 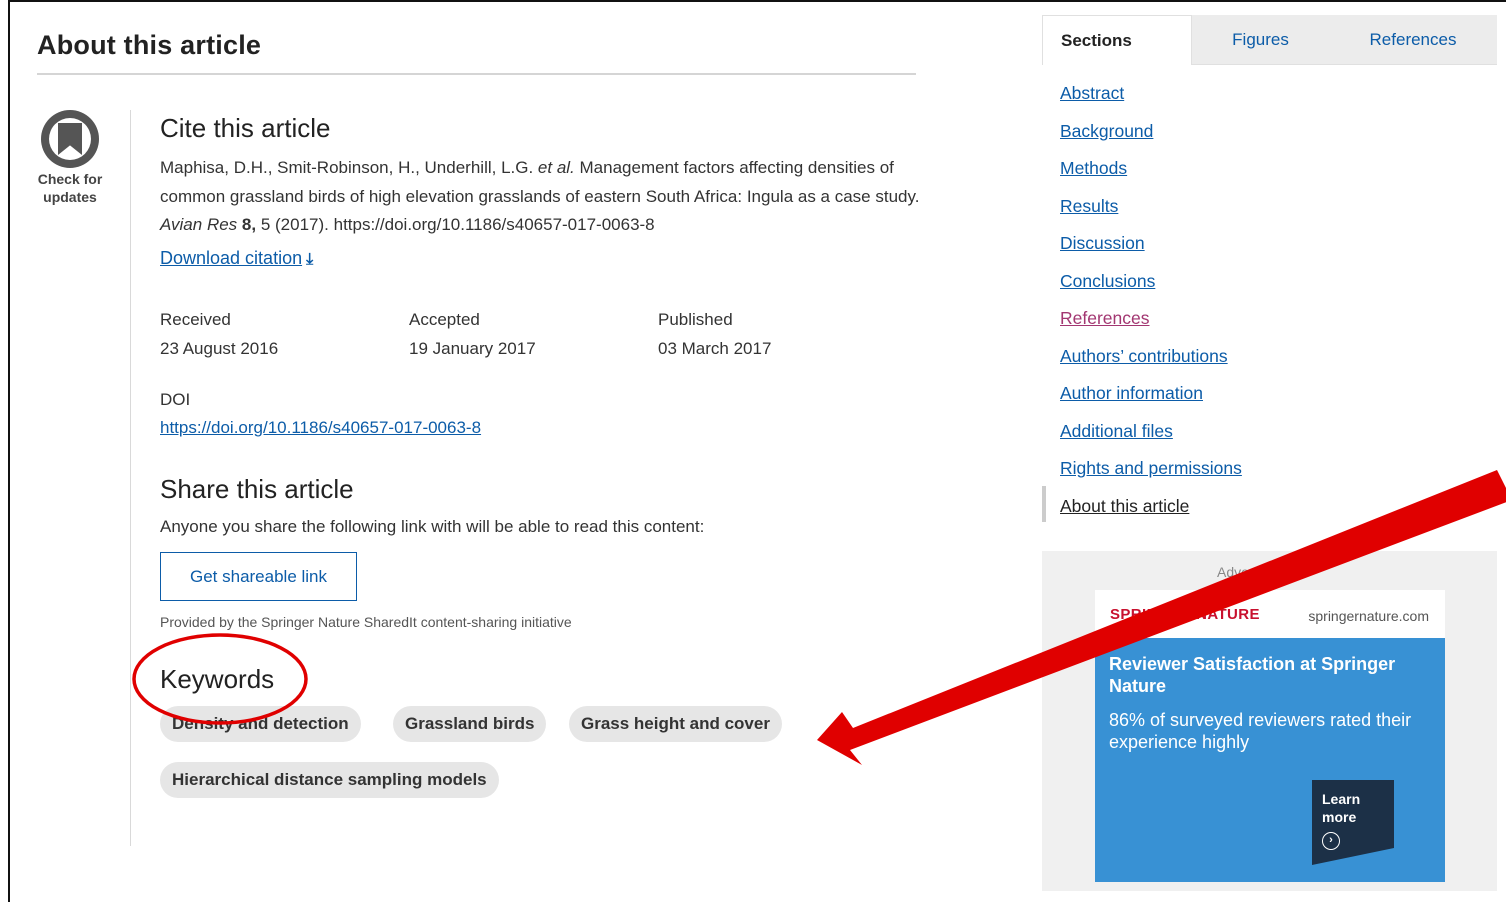 What do you see at coordinates (1151, 438) in the screenshot?
I see `nav-additional-files: Additional files` at bounding box center [1151, 438].